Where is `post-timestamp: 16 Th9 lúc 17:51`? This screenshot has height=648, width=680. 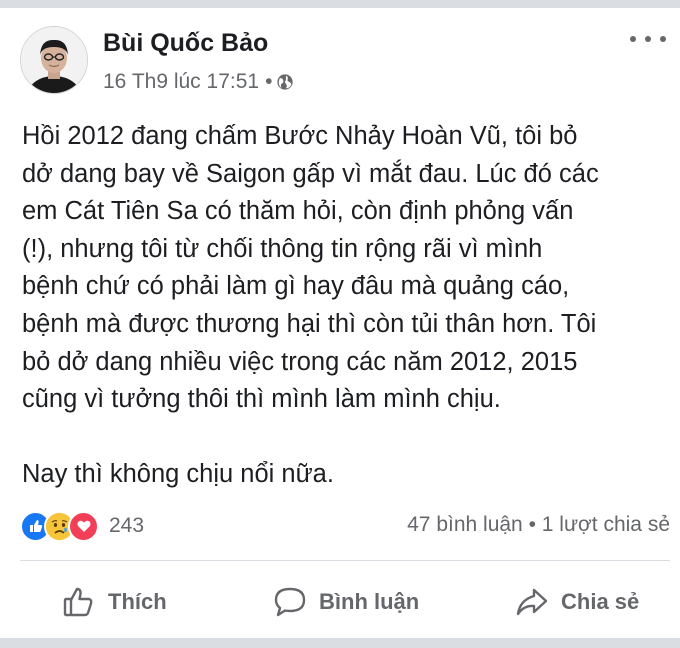 post-timestamp: 16 Th9 lúc 17:51 is located at coordinates (181, 82).